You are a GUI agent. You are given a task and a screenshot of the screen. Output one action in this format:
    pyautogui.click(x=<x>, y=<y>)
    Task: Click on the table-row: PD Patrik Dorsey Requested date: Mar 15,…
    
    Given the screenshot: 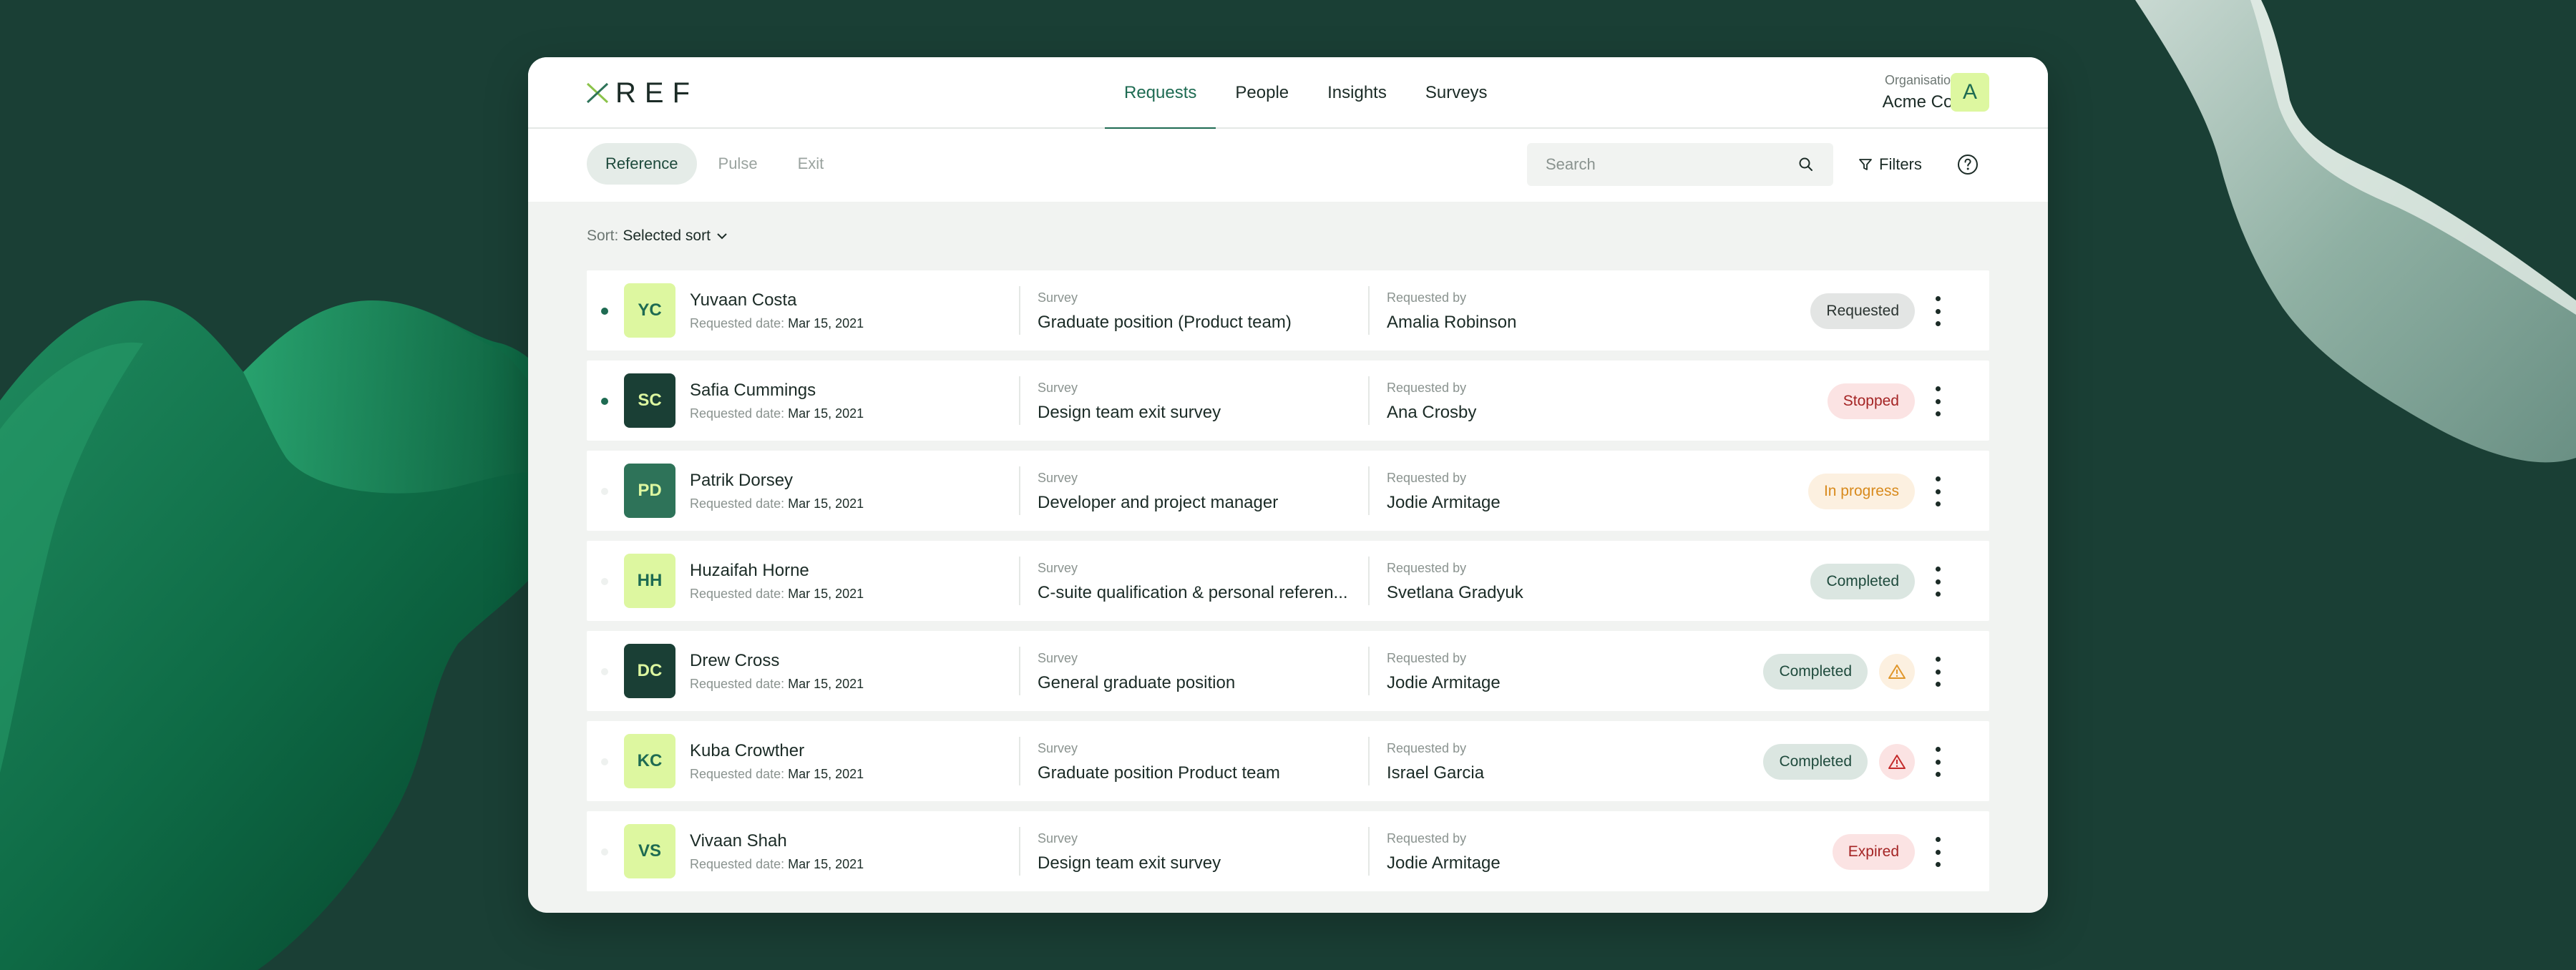 What is the action you would take?
    pyautogui.click(x=1288, y=491)
    